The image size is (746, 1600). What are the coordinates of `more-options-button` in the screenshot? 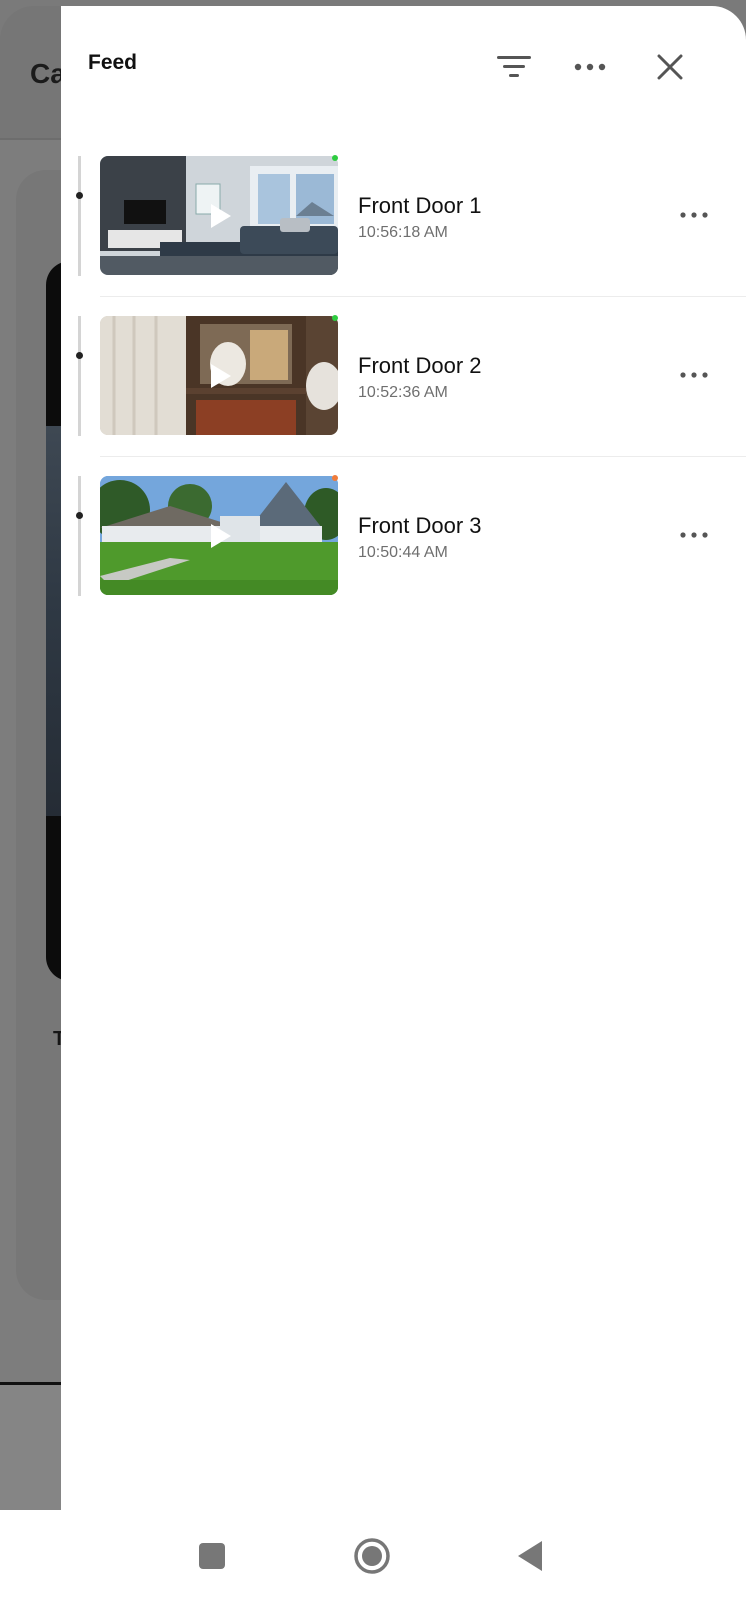 It's located at (590, 67).